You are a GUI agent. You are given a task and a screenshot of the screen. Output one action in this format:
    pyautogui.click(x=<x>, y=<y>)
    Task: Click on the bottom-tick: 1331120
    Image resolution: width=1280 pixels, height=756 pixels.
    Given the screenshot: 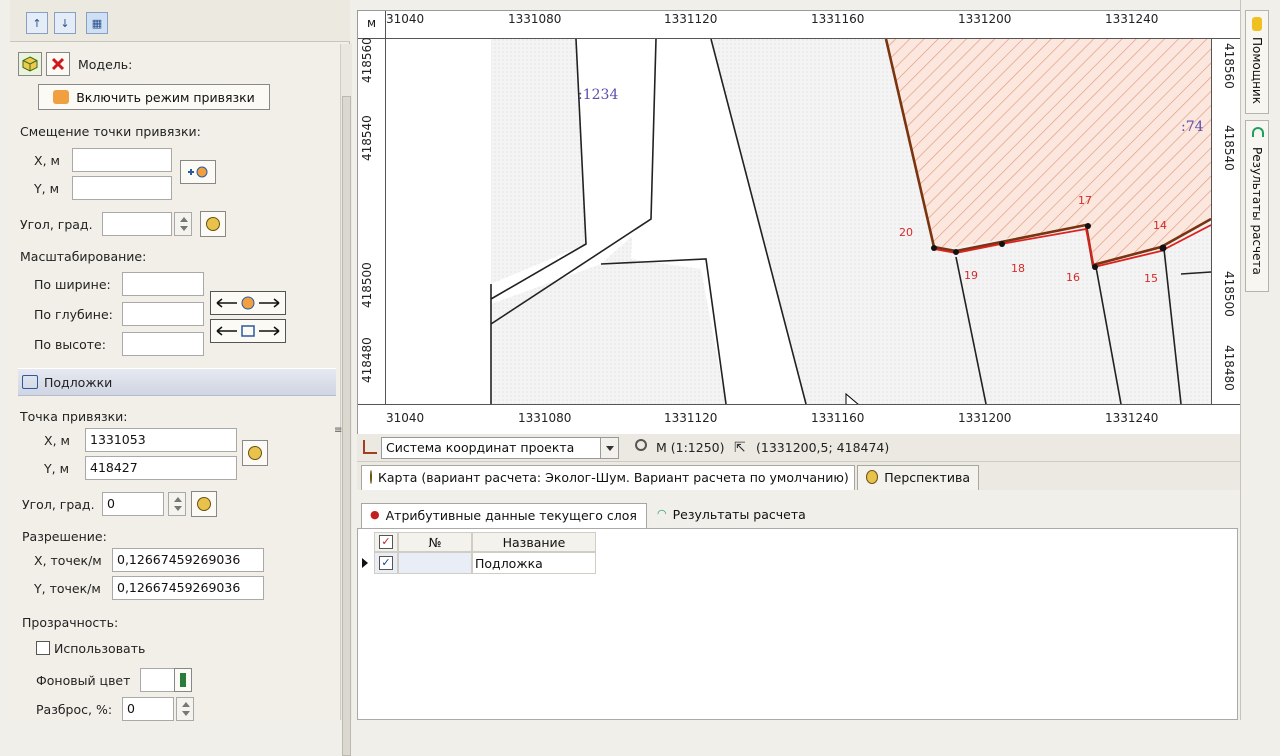 What is the action you would take?
    pyautogui.click(x=691, y=418)
    